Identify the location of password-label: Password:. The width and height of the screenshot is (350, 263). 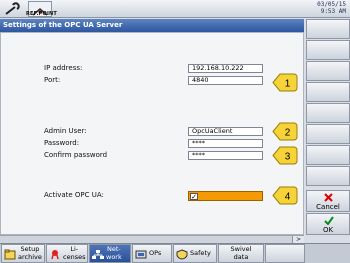
(62, 143).